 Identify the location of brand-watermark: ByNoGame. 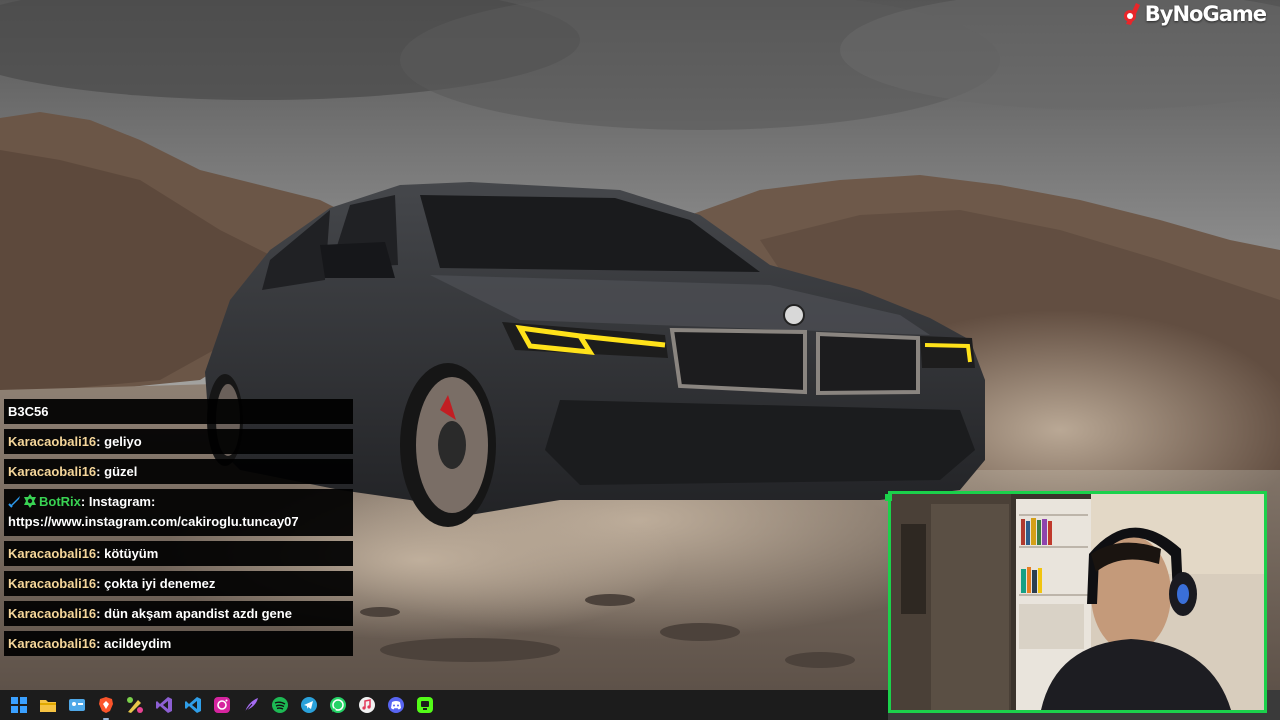
(1194, 14).